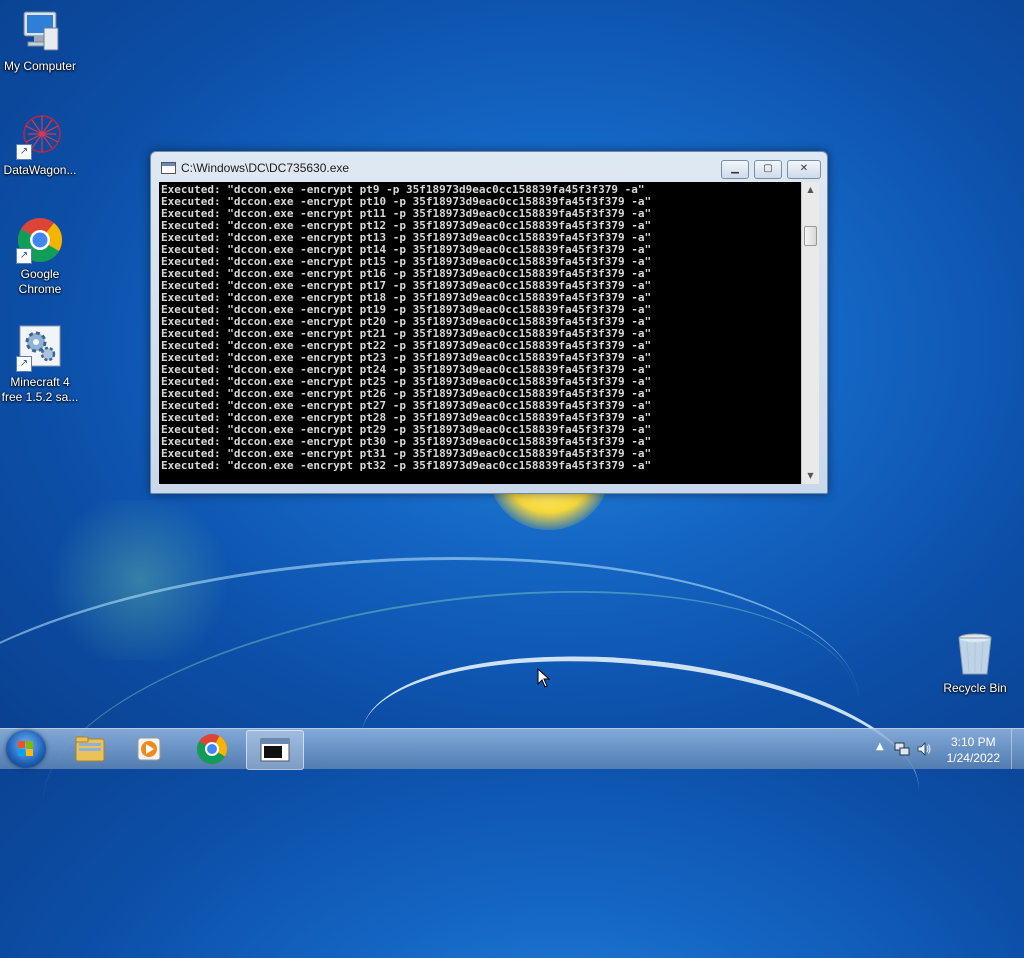  Describe the element at coordinates (40, 240) in the screenshot. I see `chrome-icon: ↗` at that location.